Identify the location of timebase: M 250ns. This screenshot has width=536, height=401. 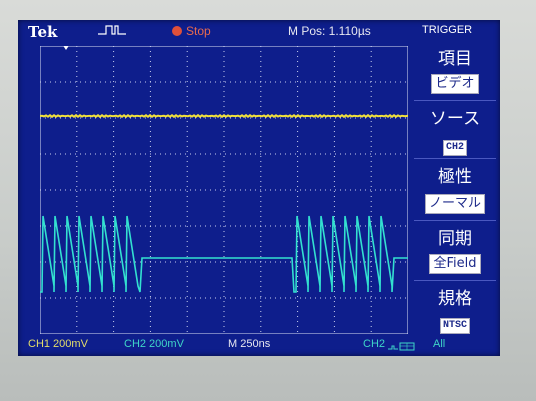
(249, 344).